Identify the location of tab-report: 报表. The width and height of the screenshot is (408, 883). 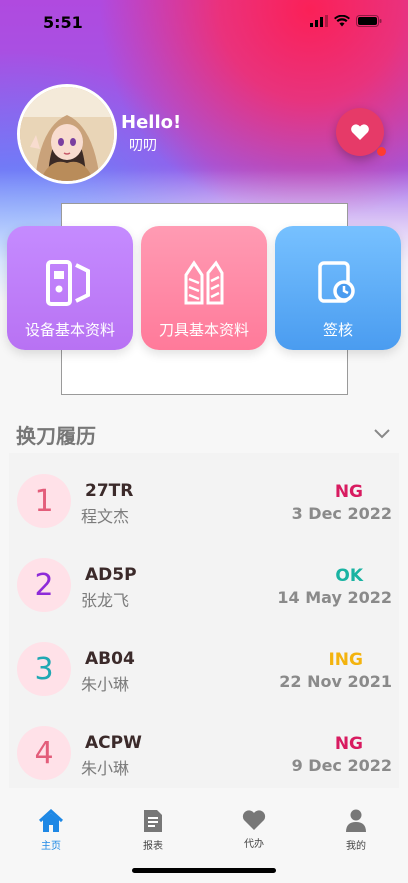
(153, 830).